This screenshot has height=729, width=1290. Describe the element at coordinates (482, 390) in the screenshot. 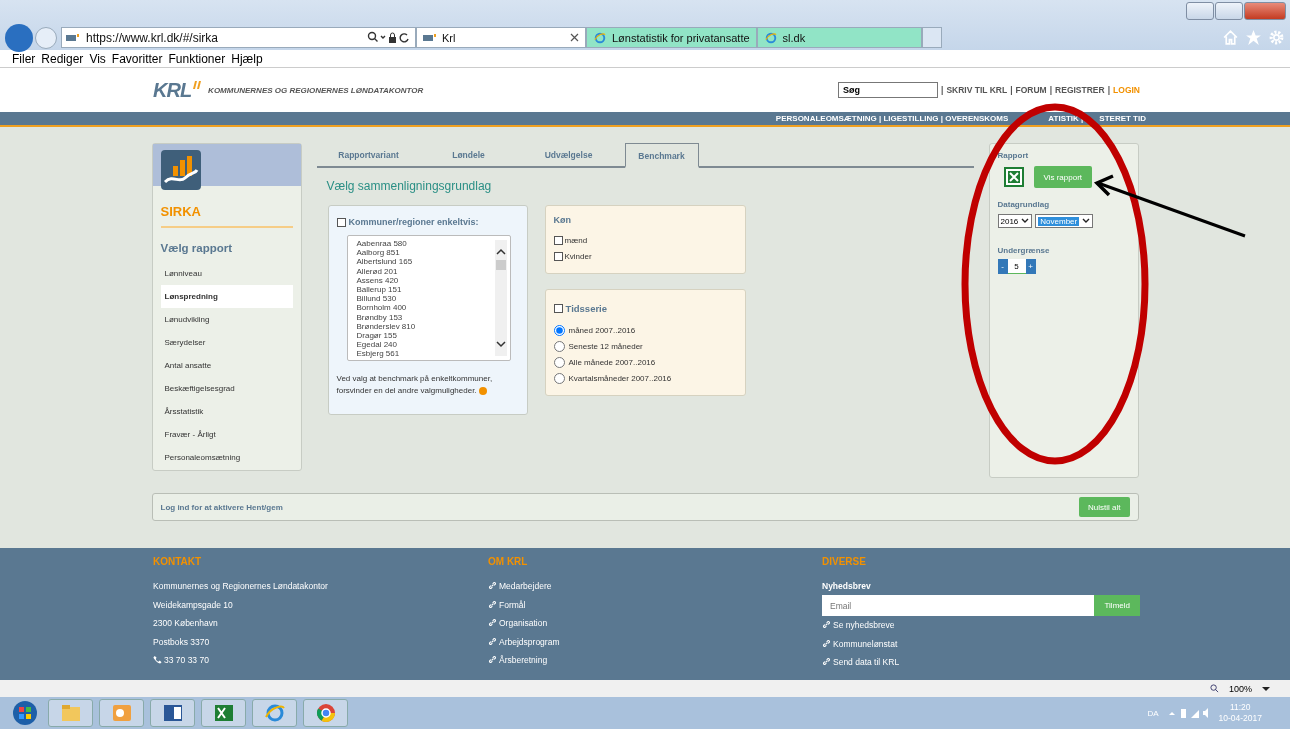

I see `help-icon` at that location.